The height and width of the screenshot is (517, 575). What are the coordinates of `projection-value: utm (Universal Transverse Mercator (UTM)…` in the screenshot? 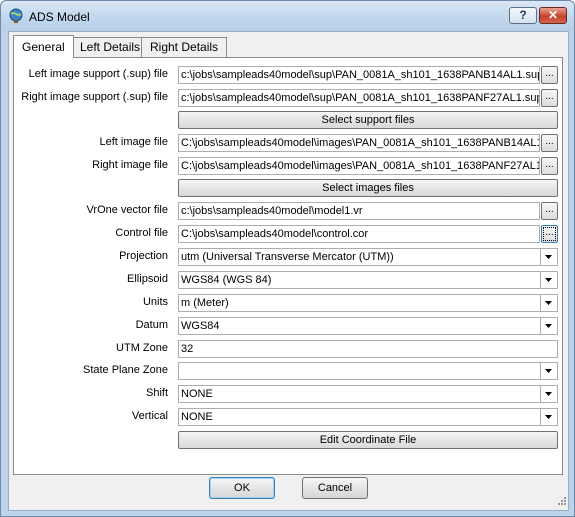 It's located at (287, 257).